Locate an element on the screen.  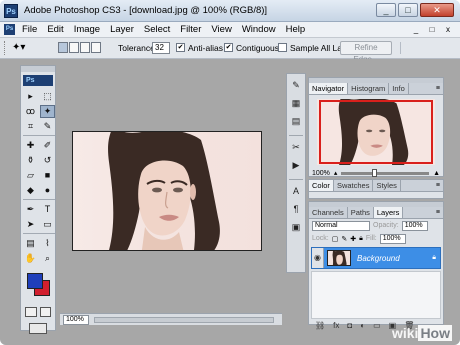
tab-layers: Layers is located at coordinates (388, 212).